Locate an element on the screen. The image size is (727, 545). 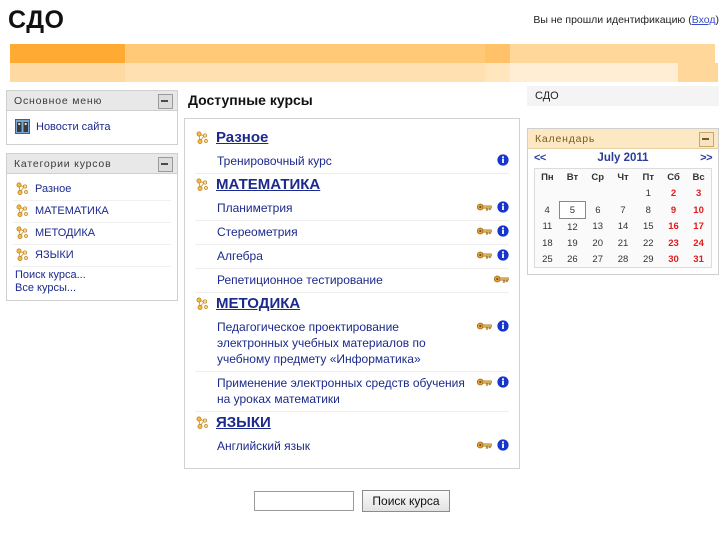
course-search-input is located at coordinates (304, 501).